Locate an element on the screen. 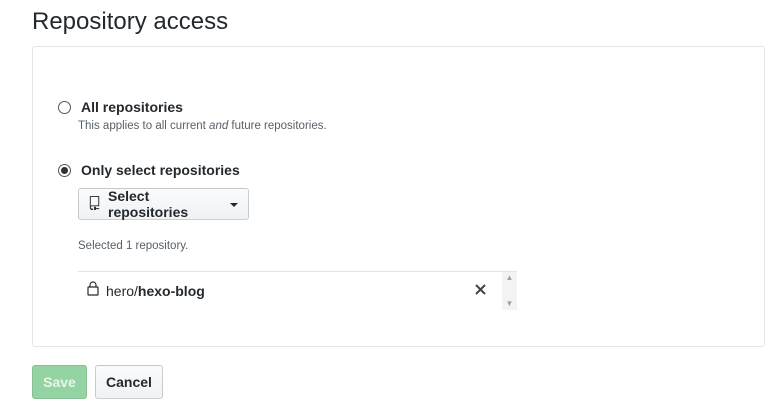  remove-repo-button is located at coordinates (480, 291).